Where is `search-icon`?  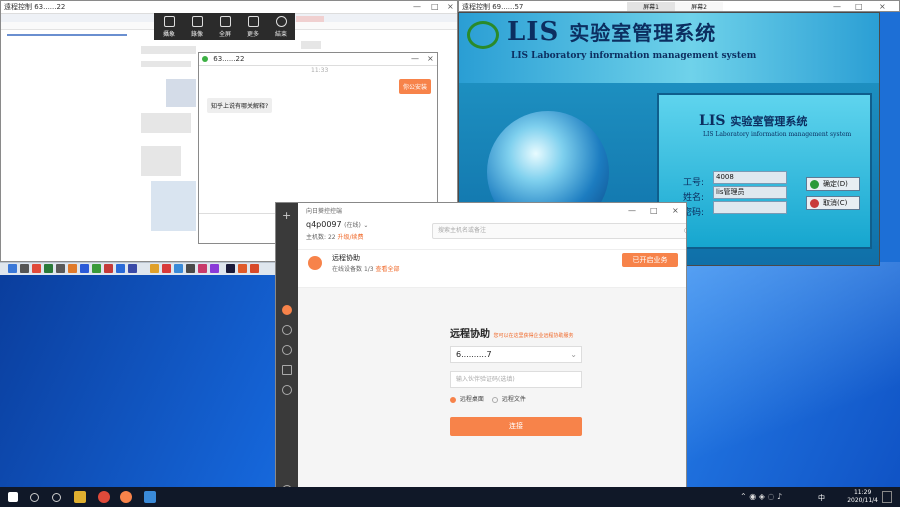
search-icon is located at coordinates (34, 497).